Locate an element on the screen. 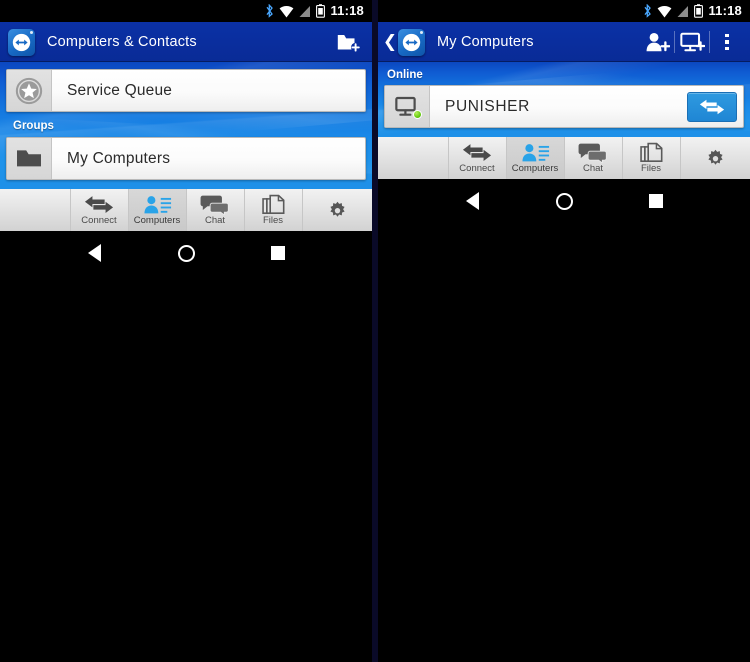 The image size is (750, 662). left-app-bar: Computers & Contacts is located at coordinates (186, 42).